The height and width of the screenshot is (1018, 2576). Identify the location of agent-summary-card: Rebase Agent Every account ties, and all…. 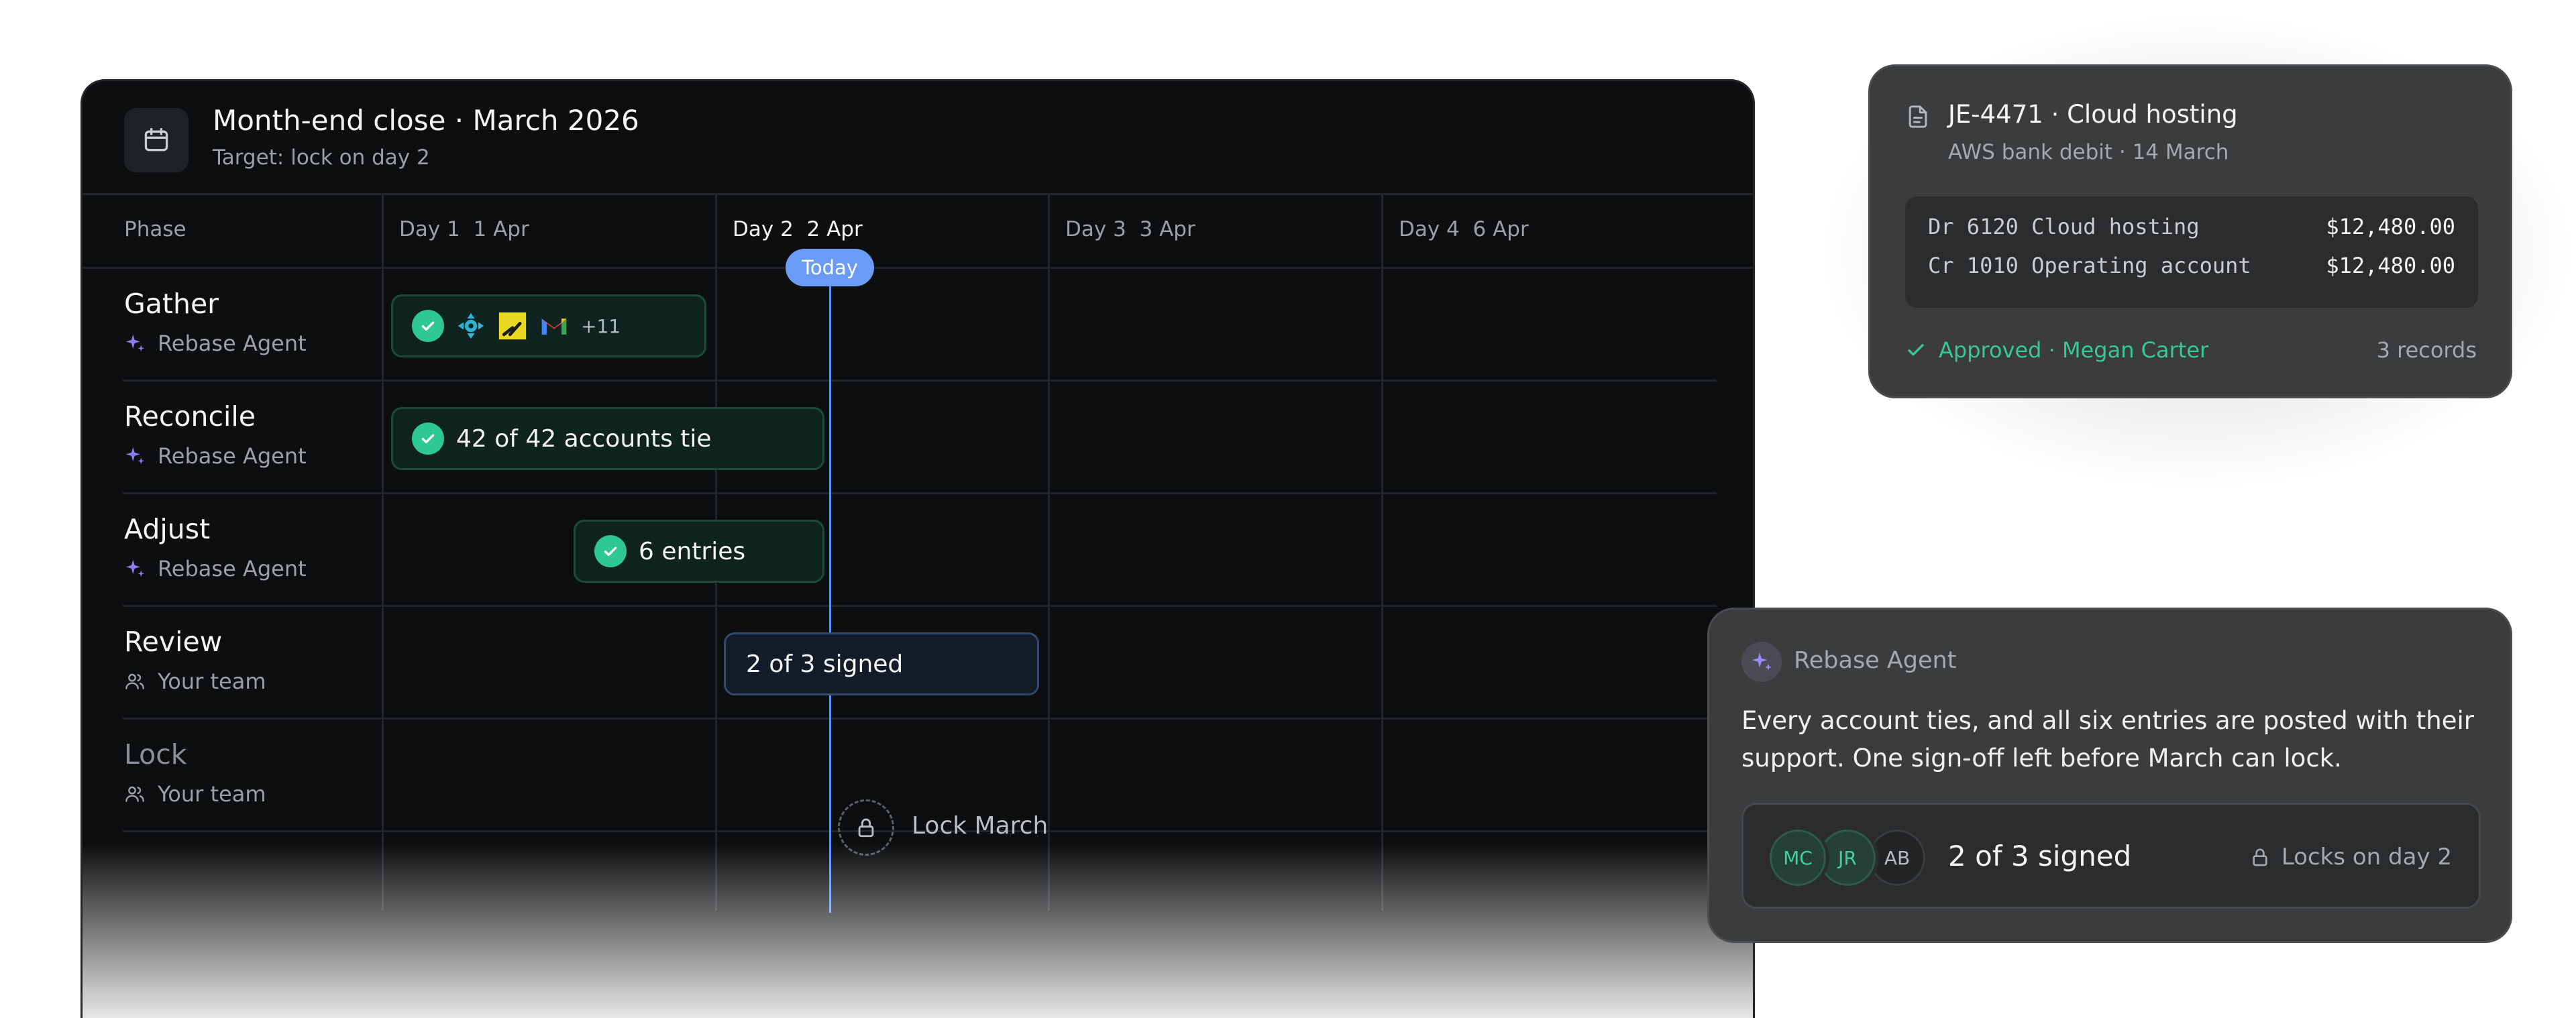
(2109, 775).